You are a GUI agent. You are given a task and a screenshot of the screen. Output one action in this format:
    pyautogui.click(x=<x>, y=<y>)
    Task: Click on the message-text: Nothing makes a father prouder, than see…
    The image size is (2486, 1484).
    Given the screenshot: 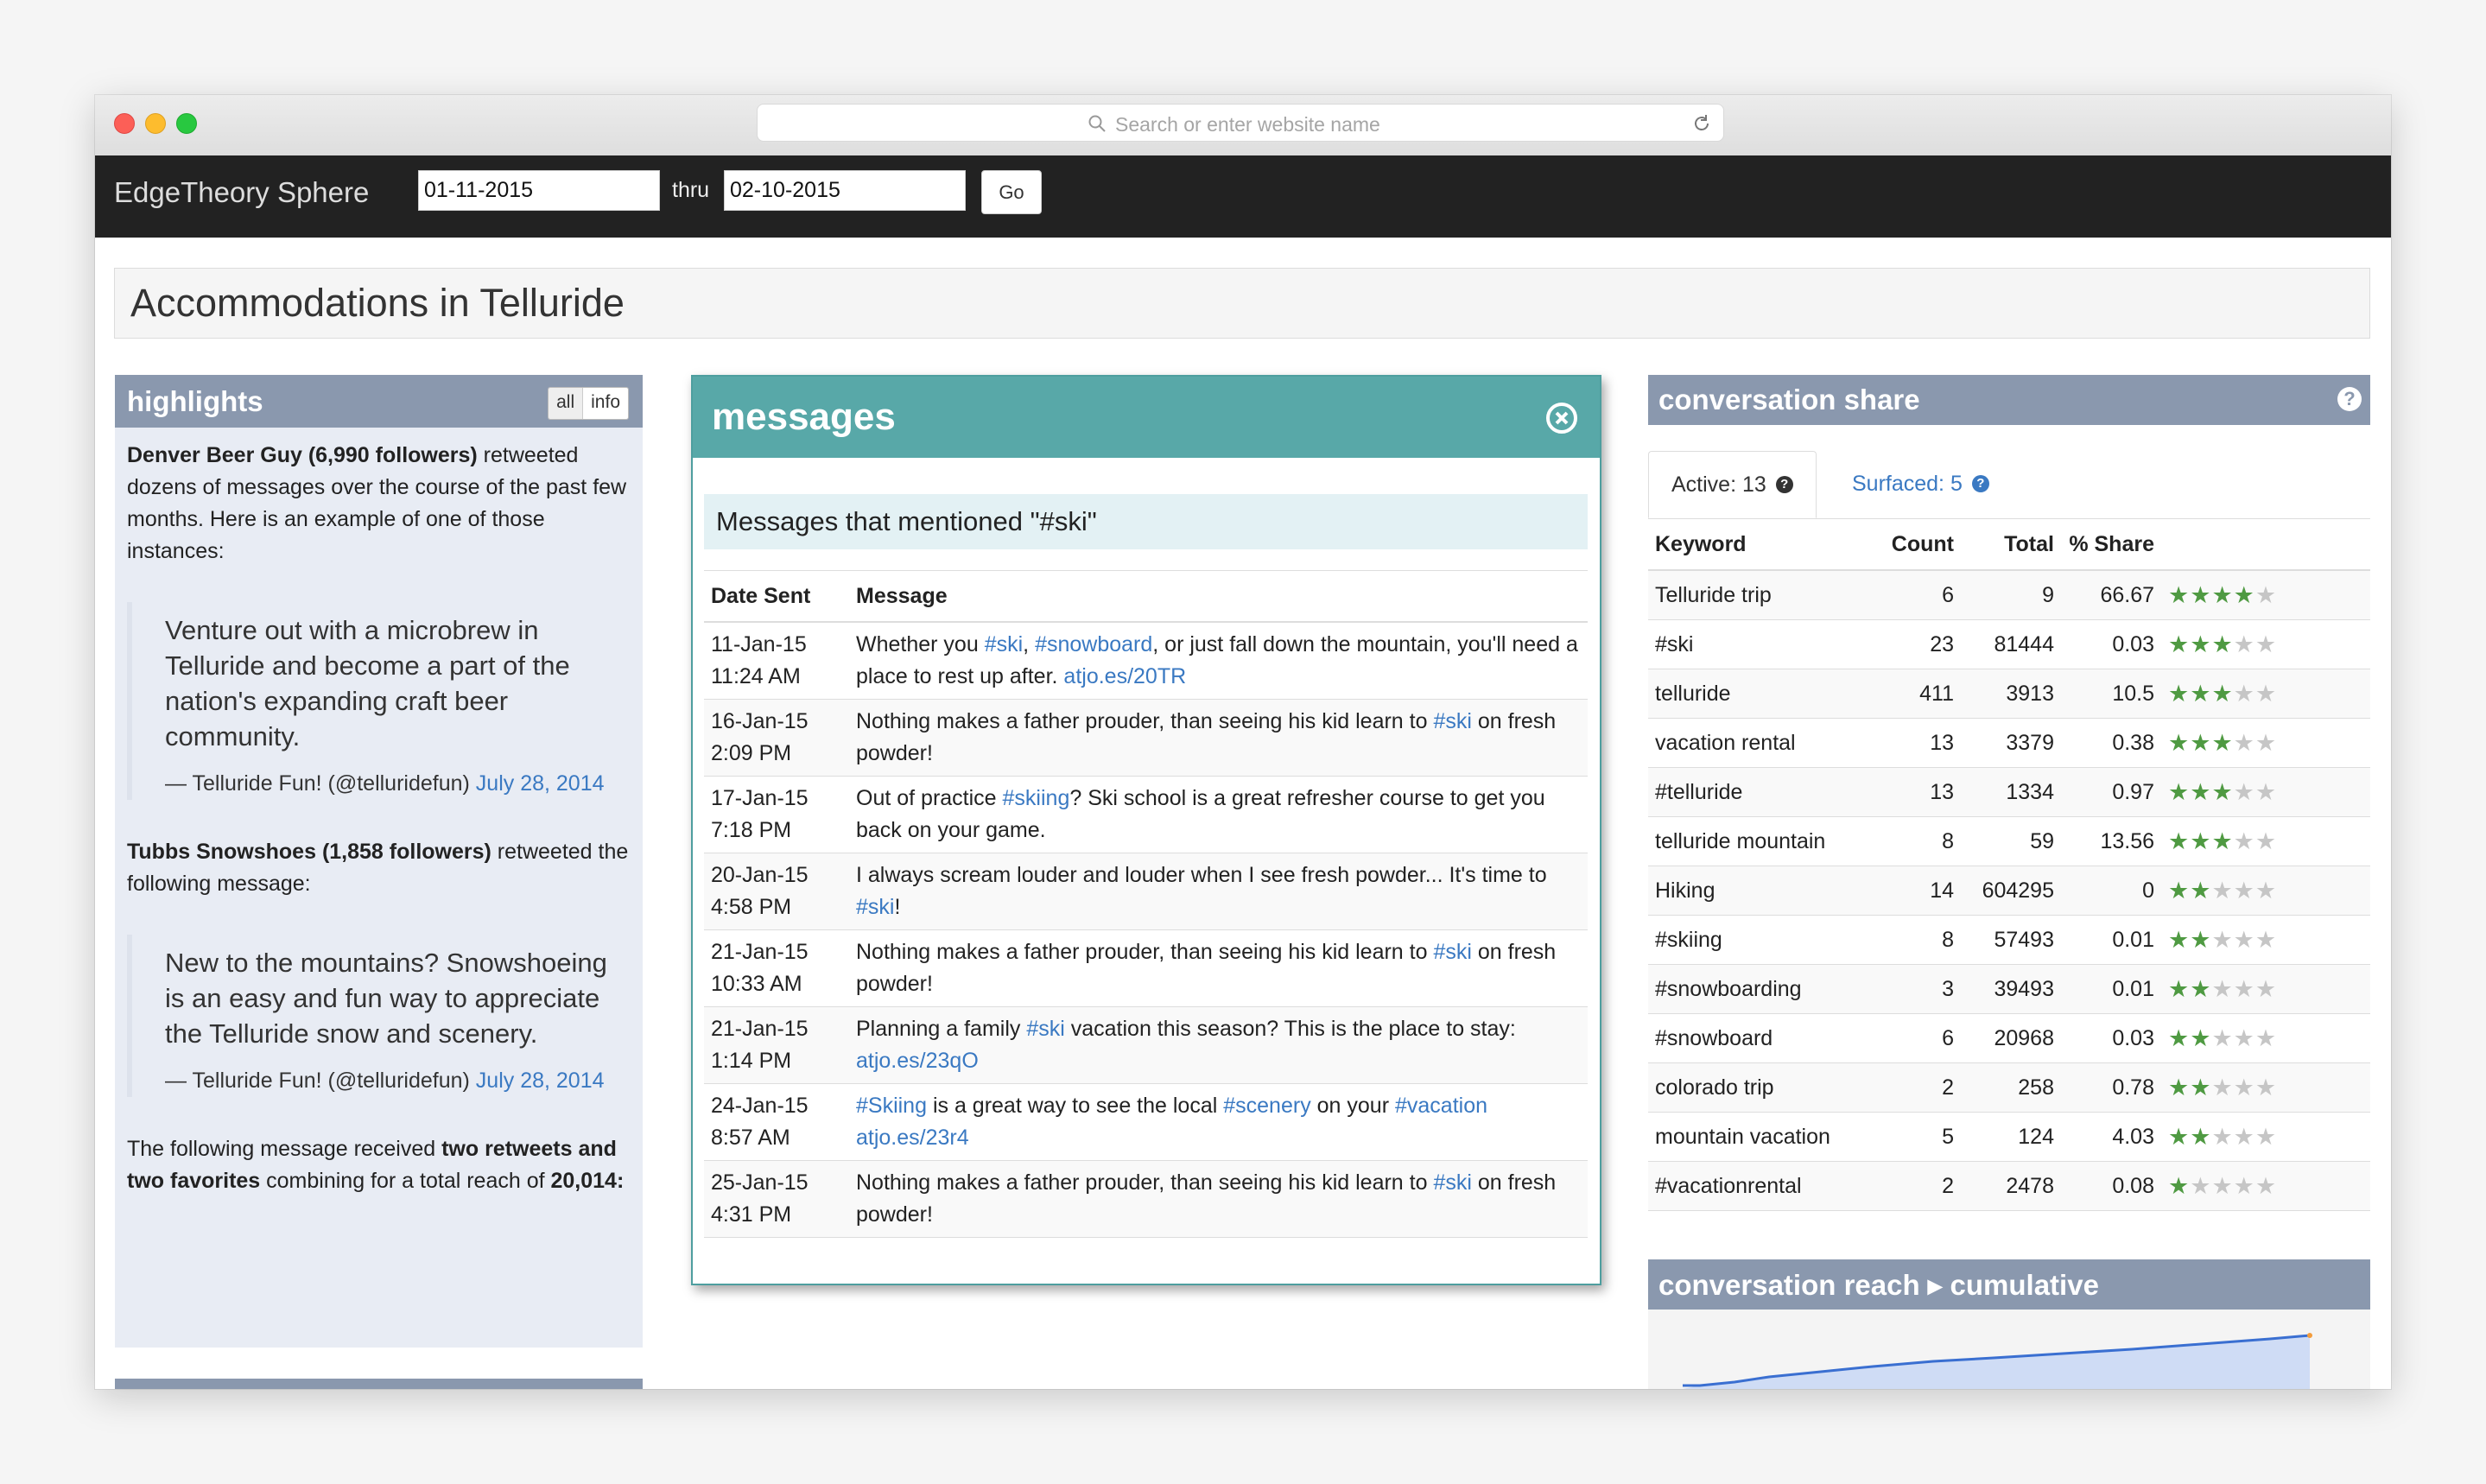 What is the action you would take?
    pyautogui.click(x=1218, y=1199)
    